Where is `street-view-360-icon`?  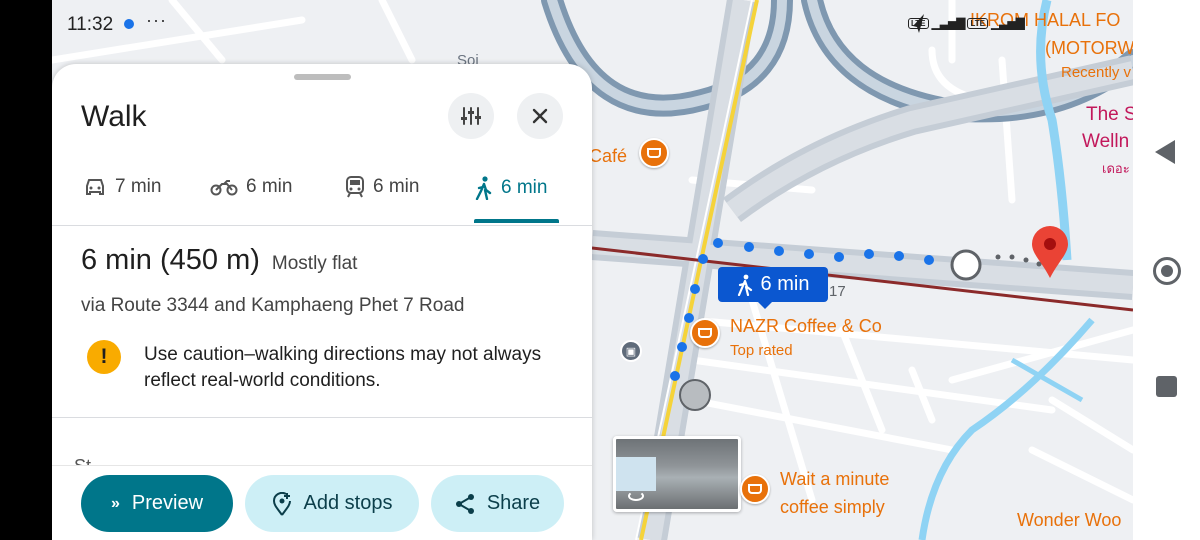
street-view-360-icon is located at coordinates (636, 496).